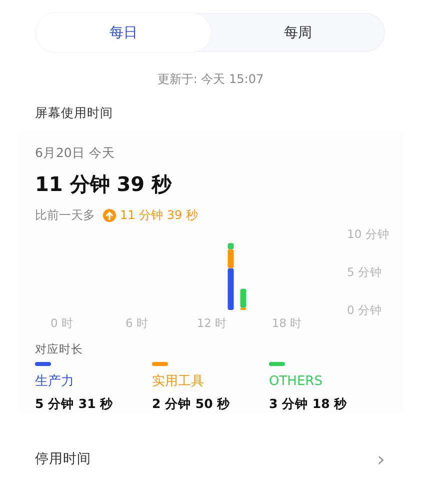  I want to click on legend-title: 对应时长, so click(59, 349).